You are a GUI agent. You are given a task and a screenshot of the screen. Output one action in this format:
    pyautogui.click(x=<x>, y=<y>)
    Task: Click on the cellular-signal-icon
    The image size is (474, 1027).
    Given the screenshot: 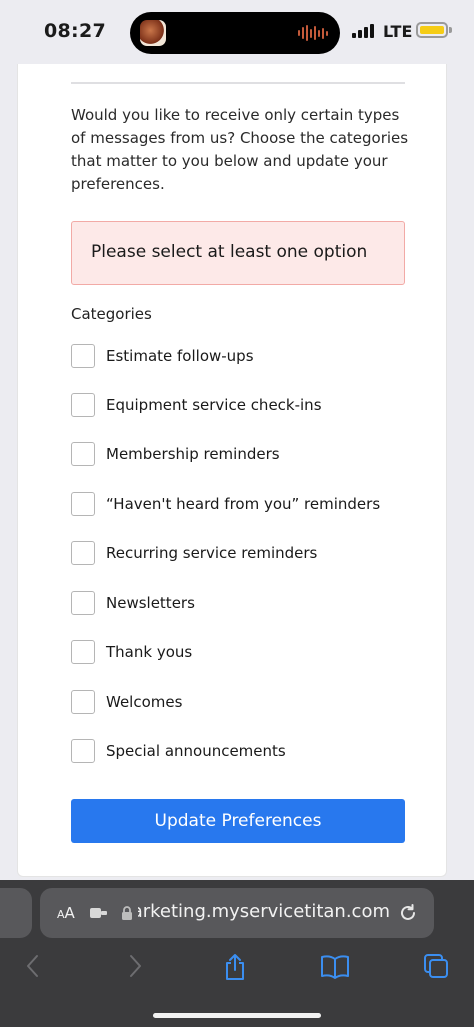 What is the action you would take?
    pyautogui.click(x=363, y=31)
    